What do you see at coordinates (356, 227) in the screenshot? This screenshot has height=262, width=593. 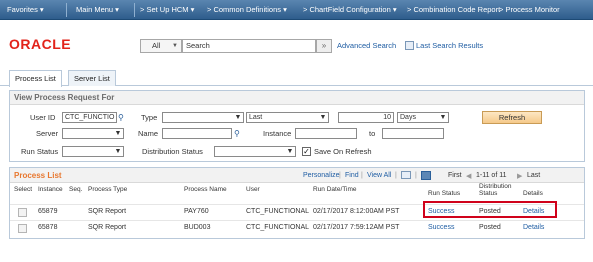 I see `row-run-datetime: 02/17/2017 7:59:12AM PST` at bounding box center [356, 227].